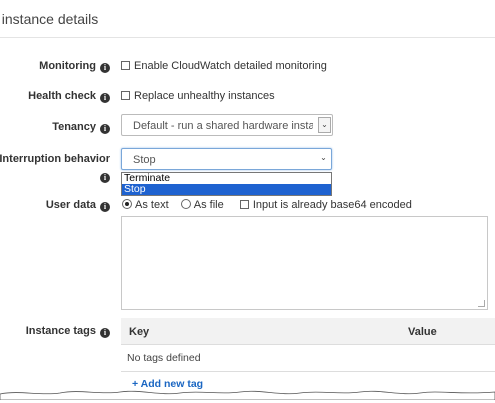 The image size is (495, 403). What do you see at coordinates (125, 65) in the screenshot?
I see `monitoring-checkbox` at bounding box center [125, 65].